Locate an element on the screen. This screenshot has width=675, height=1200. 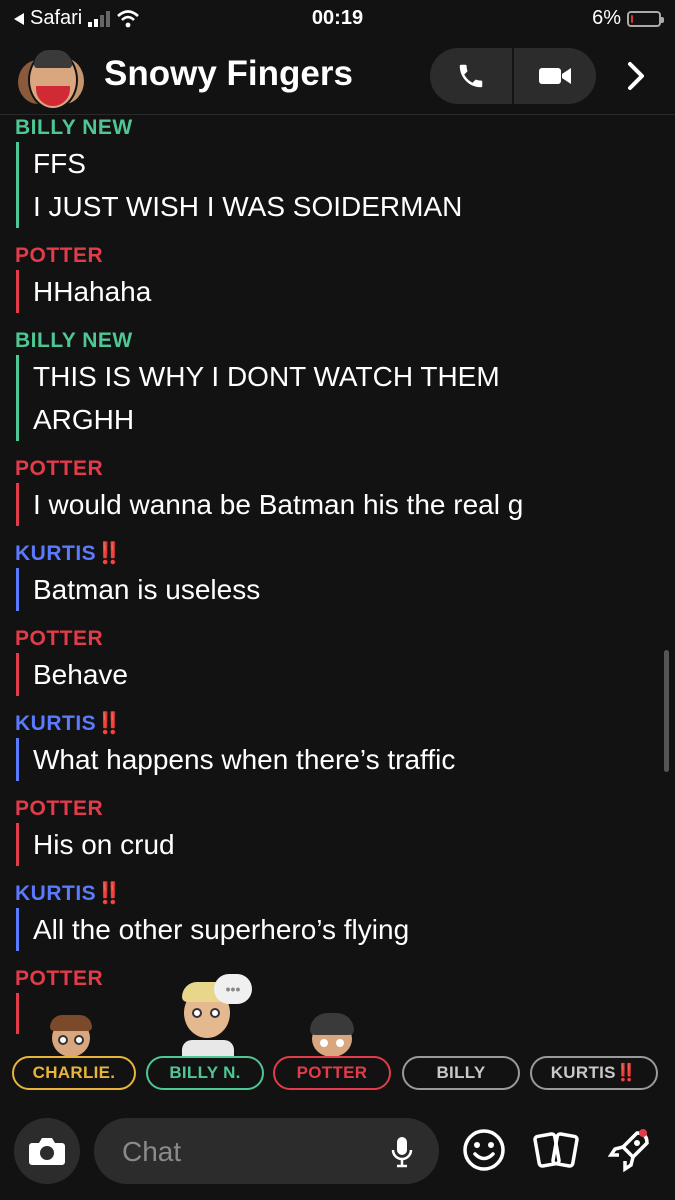
message-line: HHahaha is located at coordinates (92, 291).